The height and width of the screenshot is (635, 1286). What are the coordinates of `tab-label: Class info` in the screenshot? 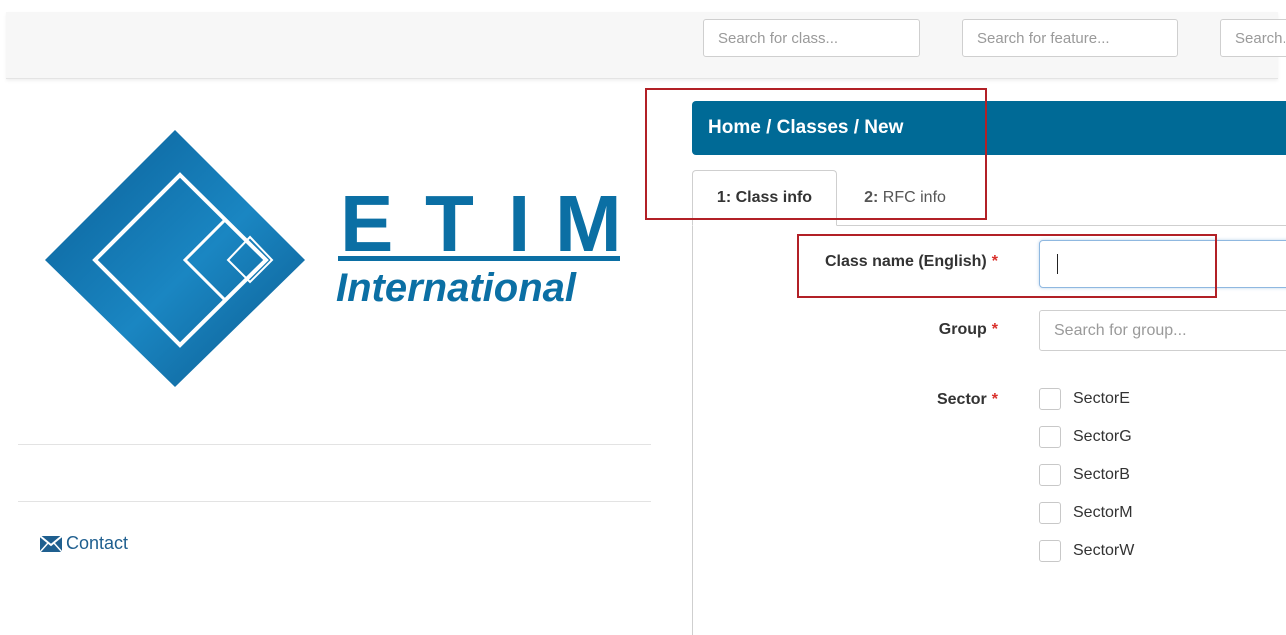 It's located at (774, 197).